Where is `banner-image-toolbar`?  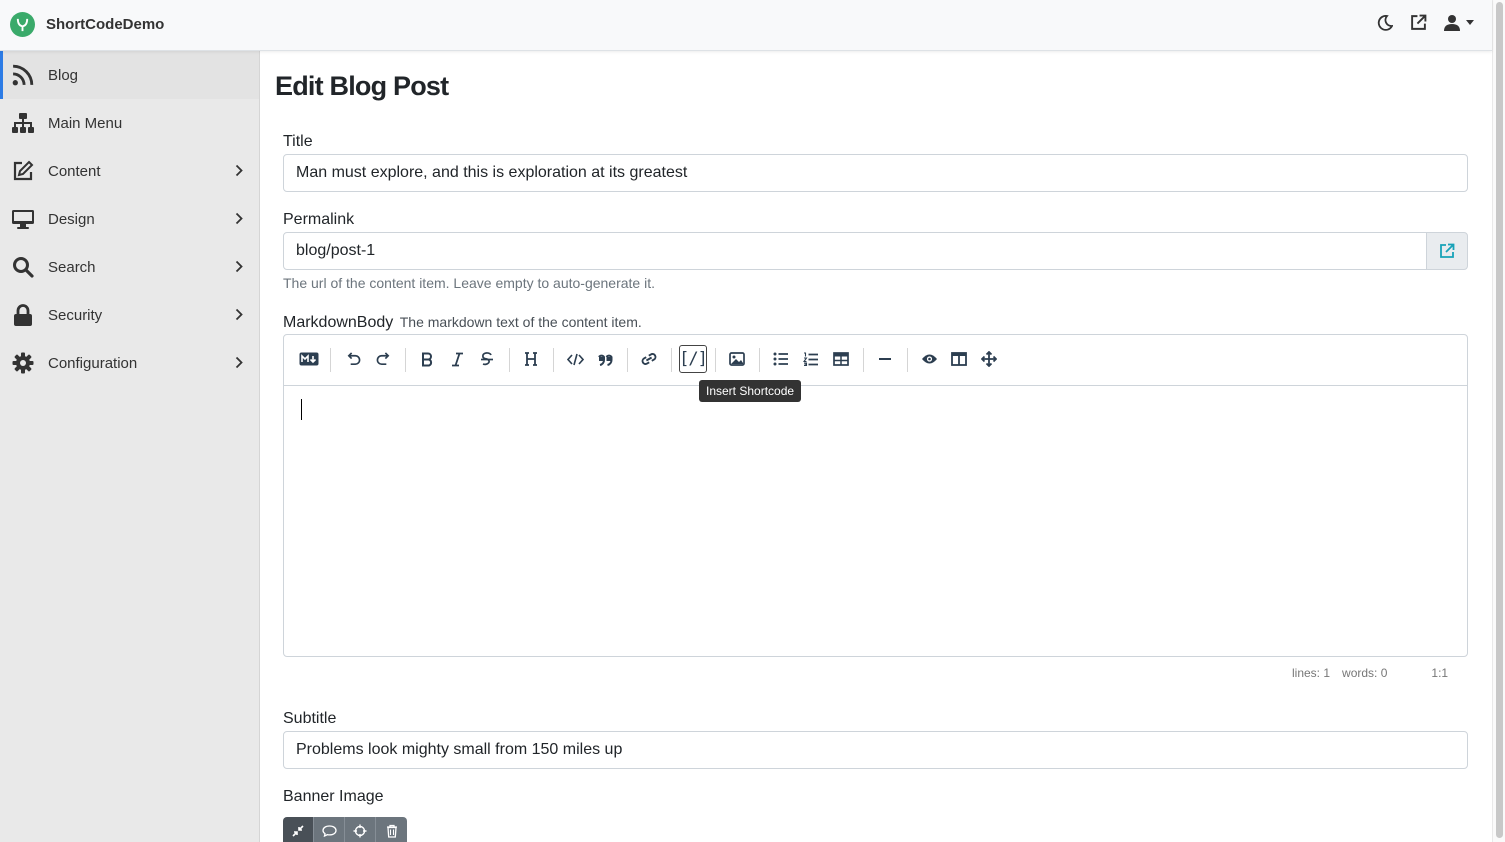 banner-image-toolbar is located at coordinates (345, 829).